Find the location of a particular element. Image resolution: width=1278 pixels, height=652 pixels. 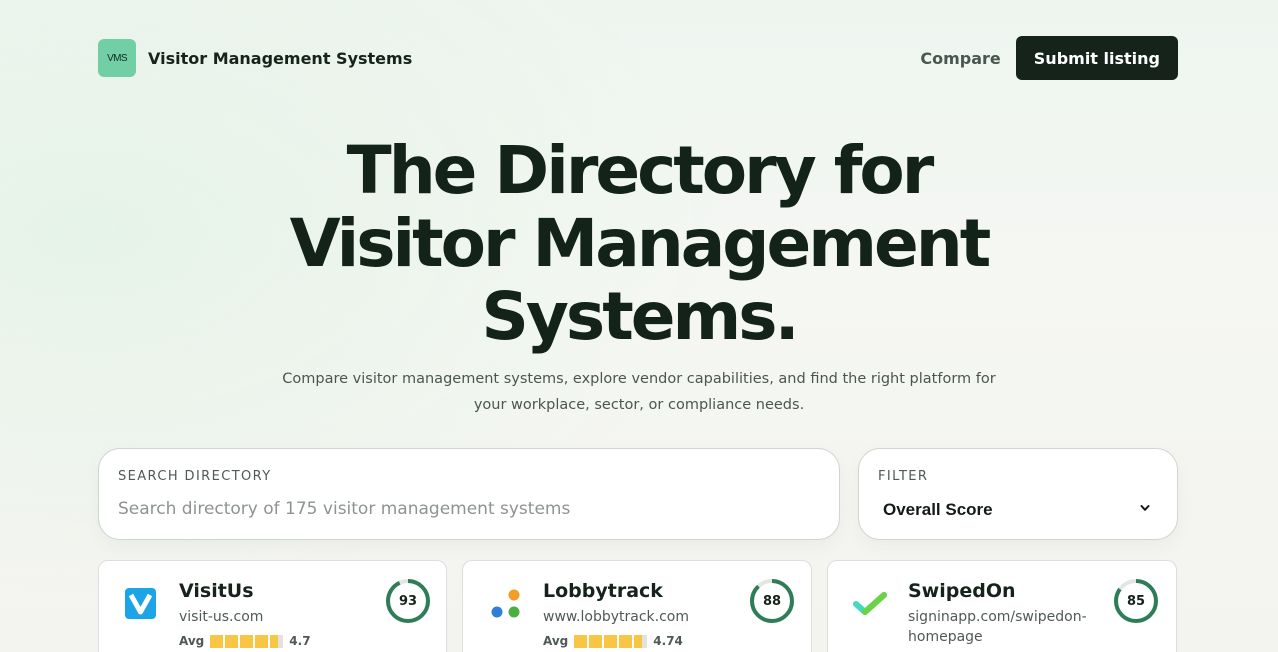

top-nav: Compare Submit listing is located at coordinates (1049, 58).